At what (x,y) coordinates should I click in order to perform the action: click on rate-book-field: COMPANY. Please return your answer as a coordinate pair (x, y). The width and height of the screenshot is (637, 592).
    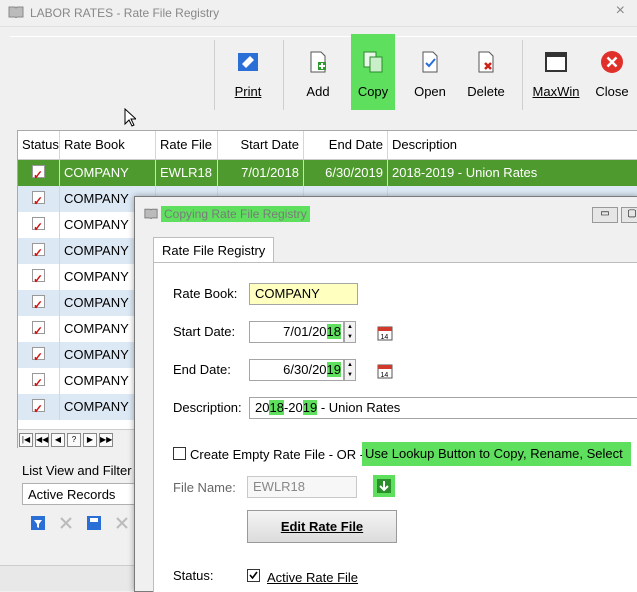
    Looking at the image, I should click on (303, 294).